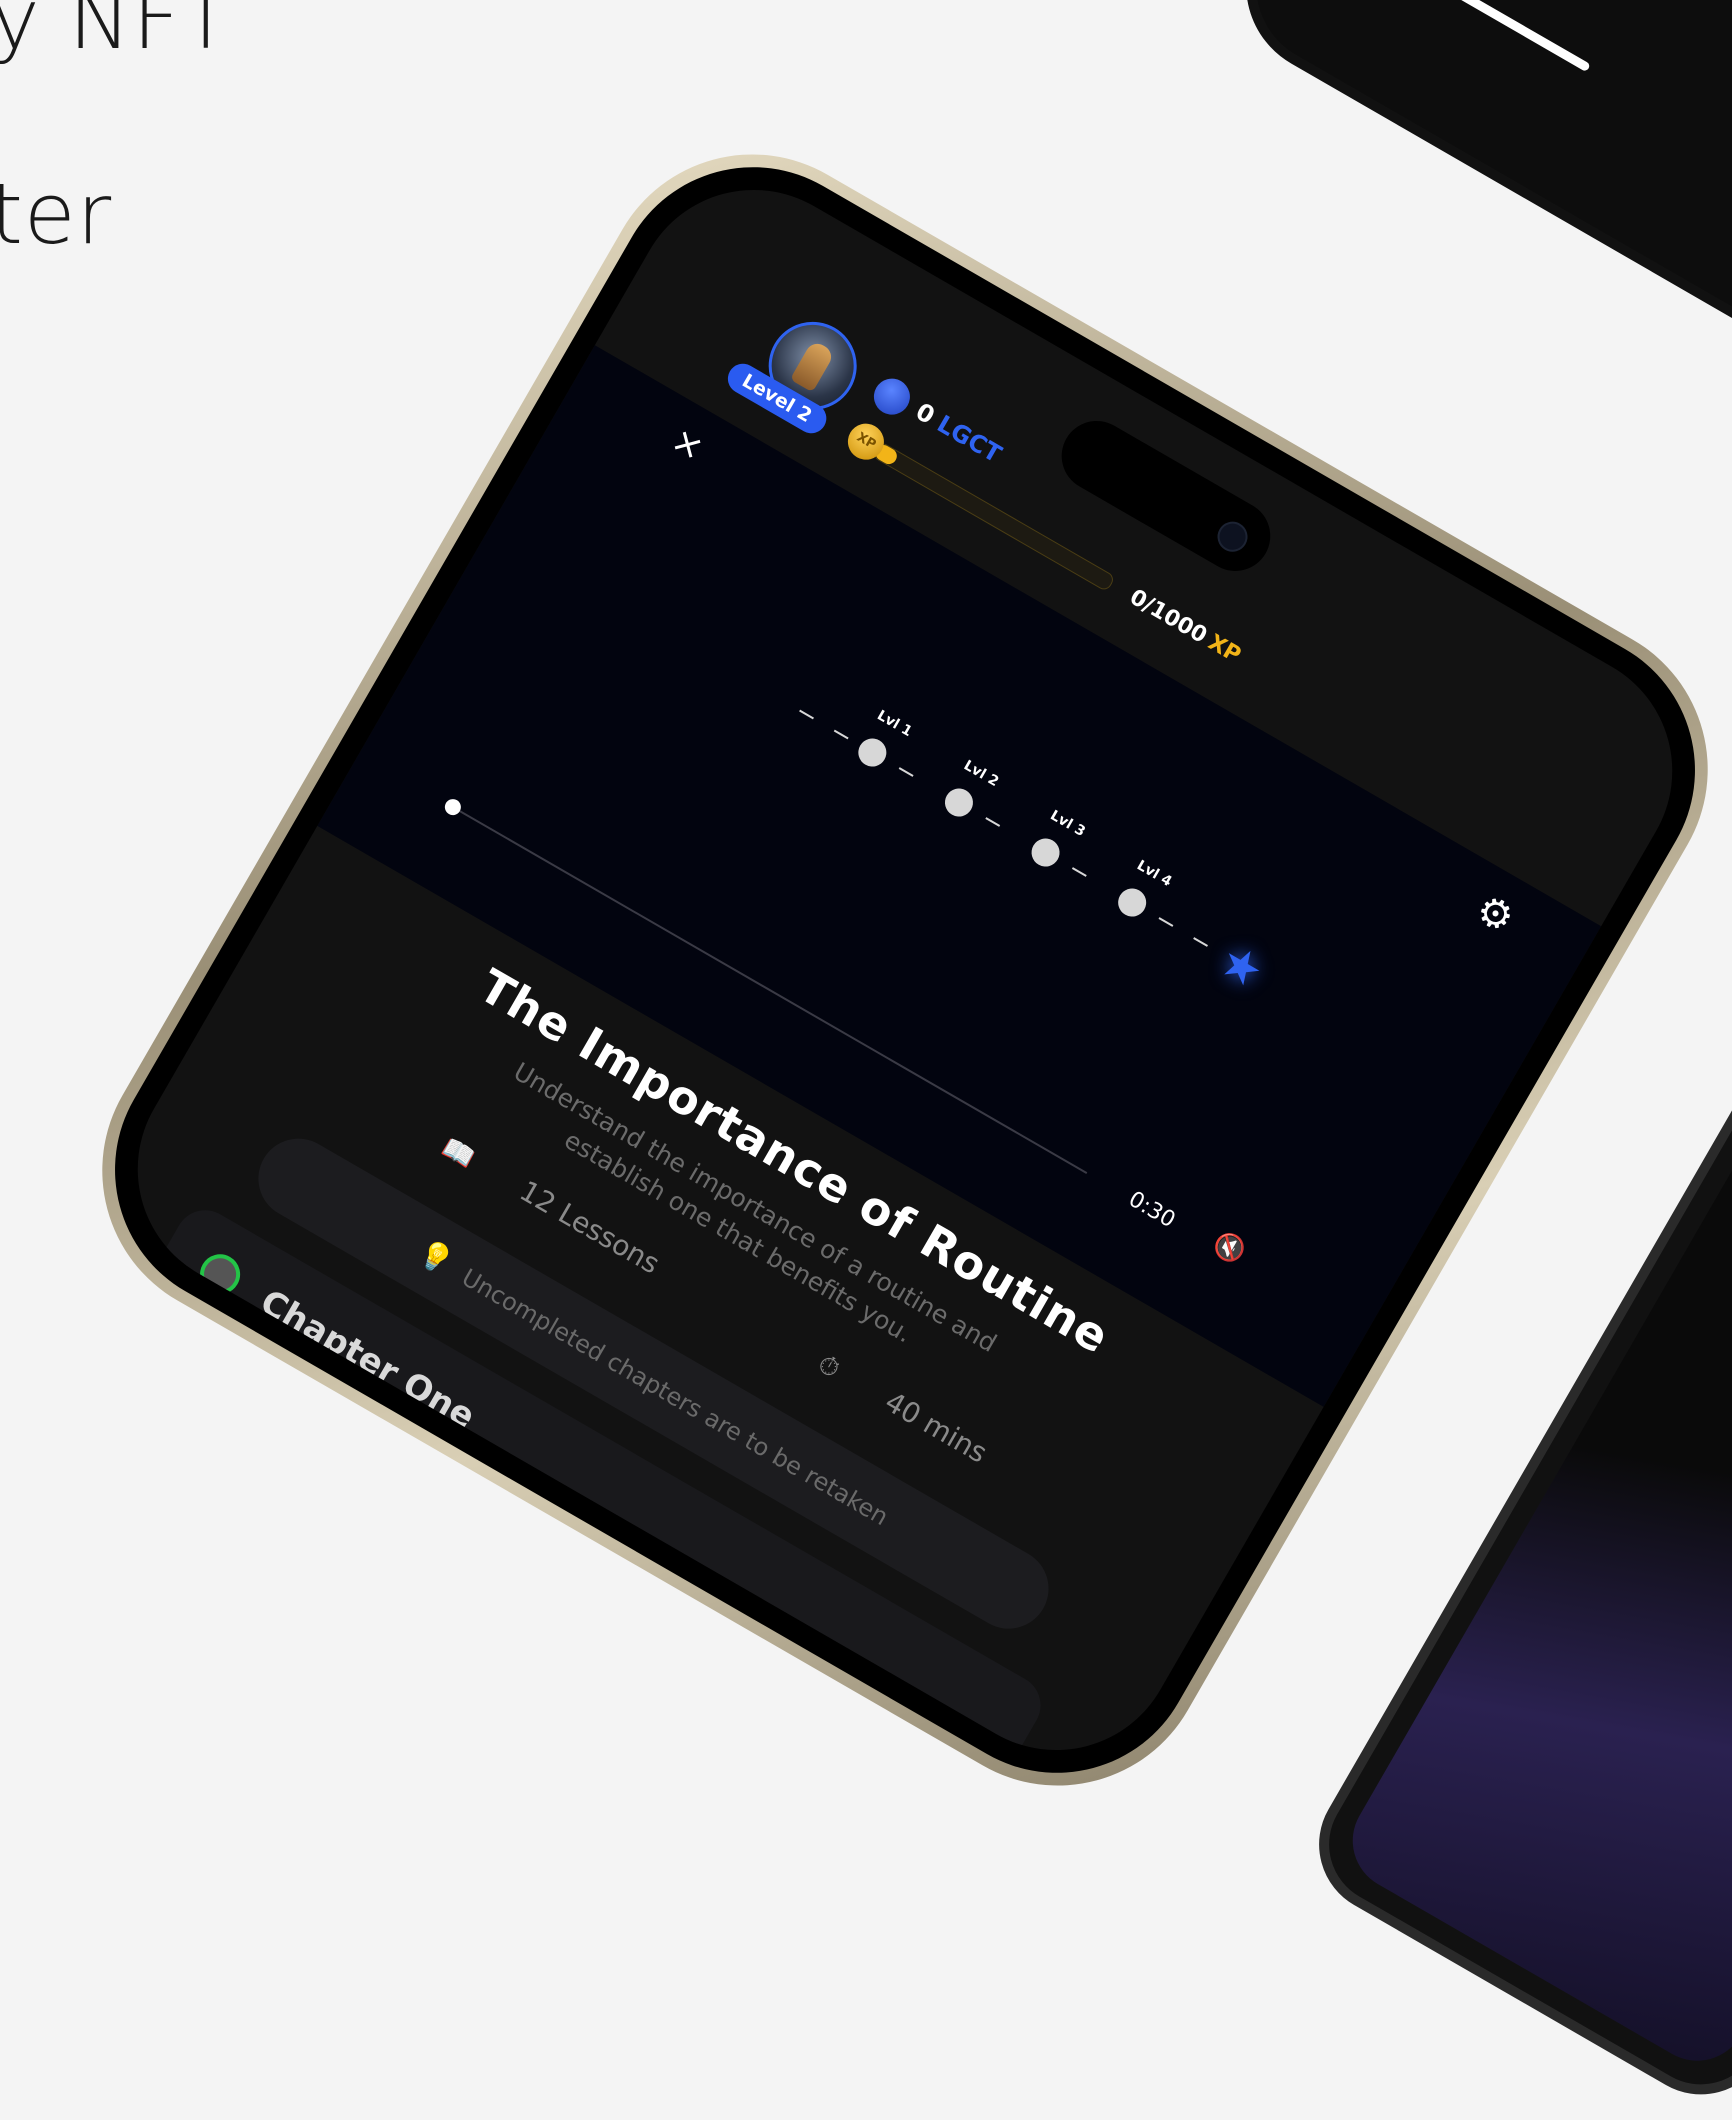 Image resolution: width=1732 pixels, height=2120 pixels. I want to click on goal-star-icon: ★, so click(1242, 966).